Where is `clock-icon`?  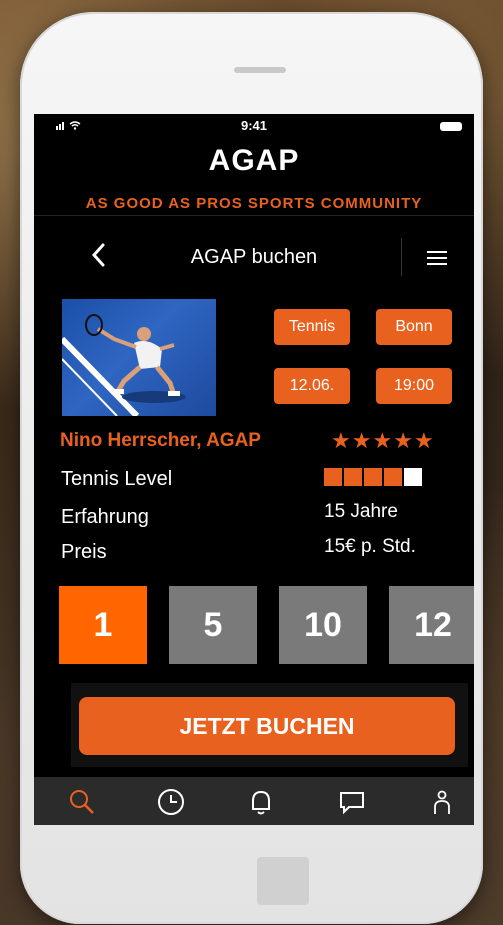 clock-icon is located at coordinates (171, 802).